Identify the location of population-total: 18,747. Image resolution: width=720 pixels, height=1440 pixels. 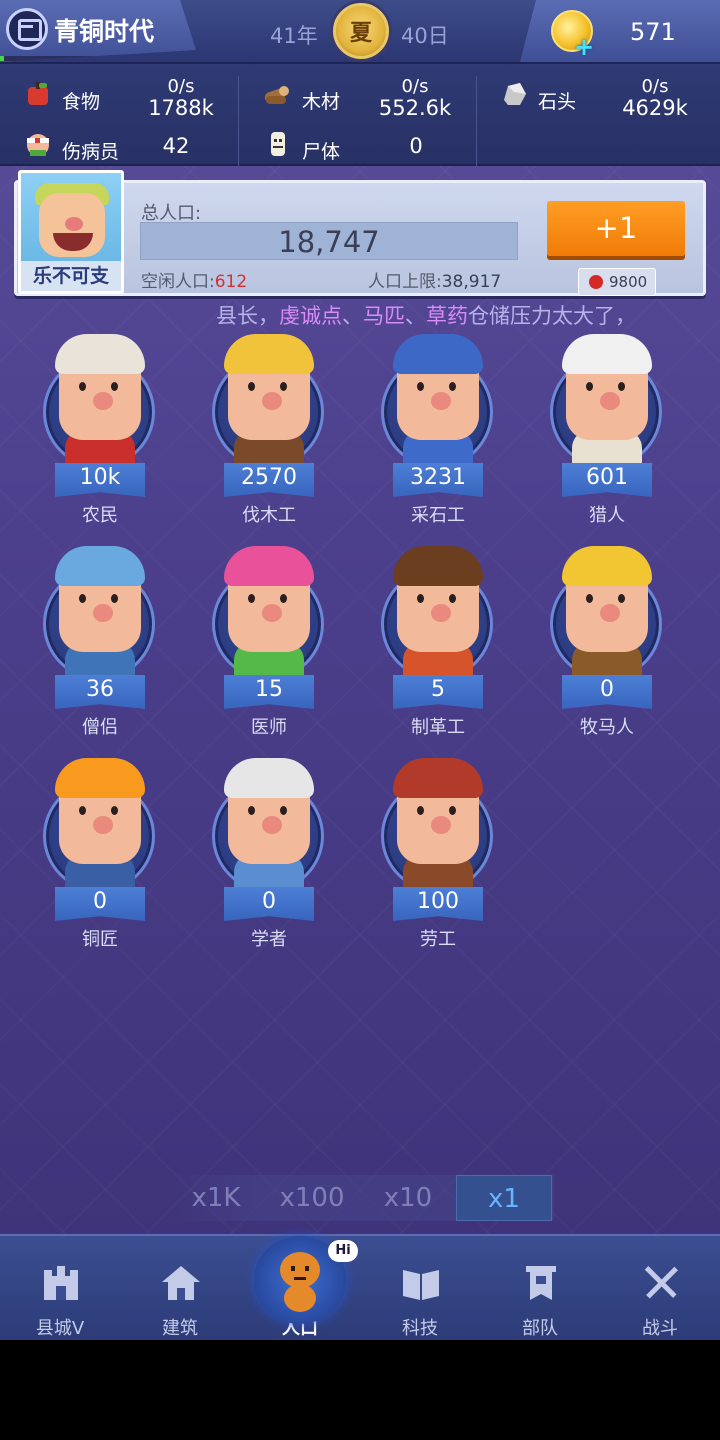
(329, 241).